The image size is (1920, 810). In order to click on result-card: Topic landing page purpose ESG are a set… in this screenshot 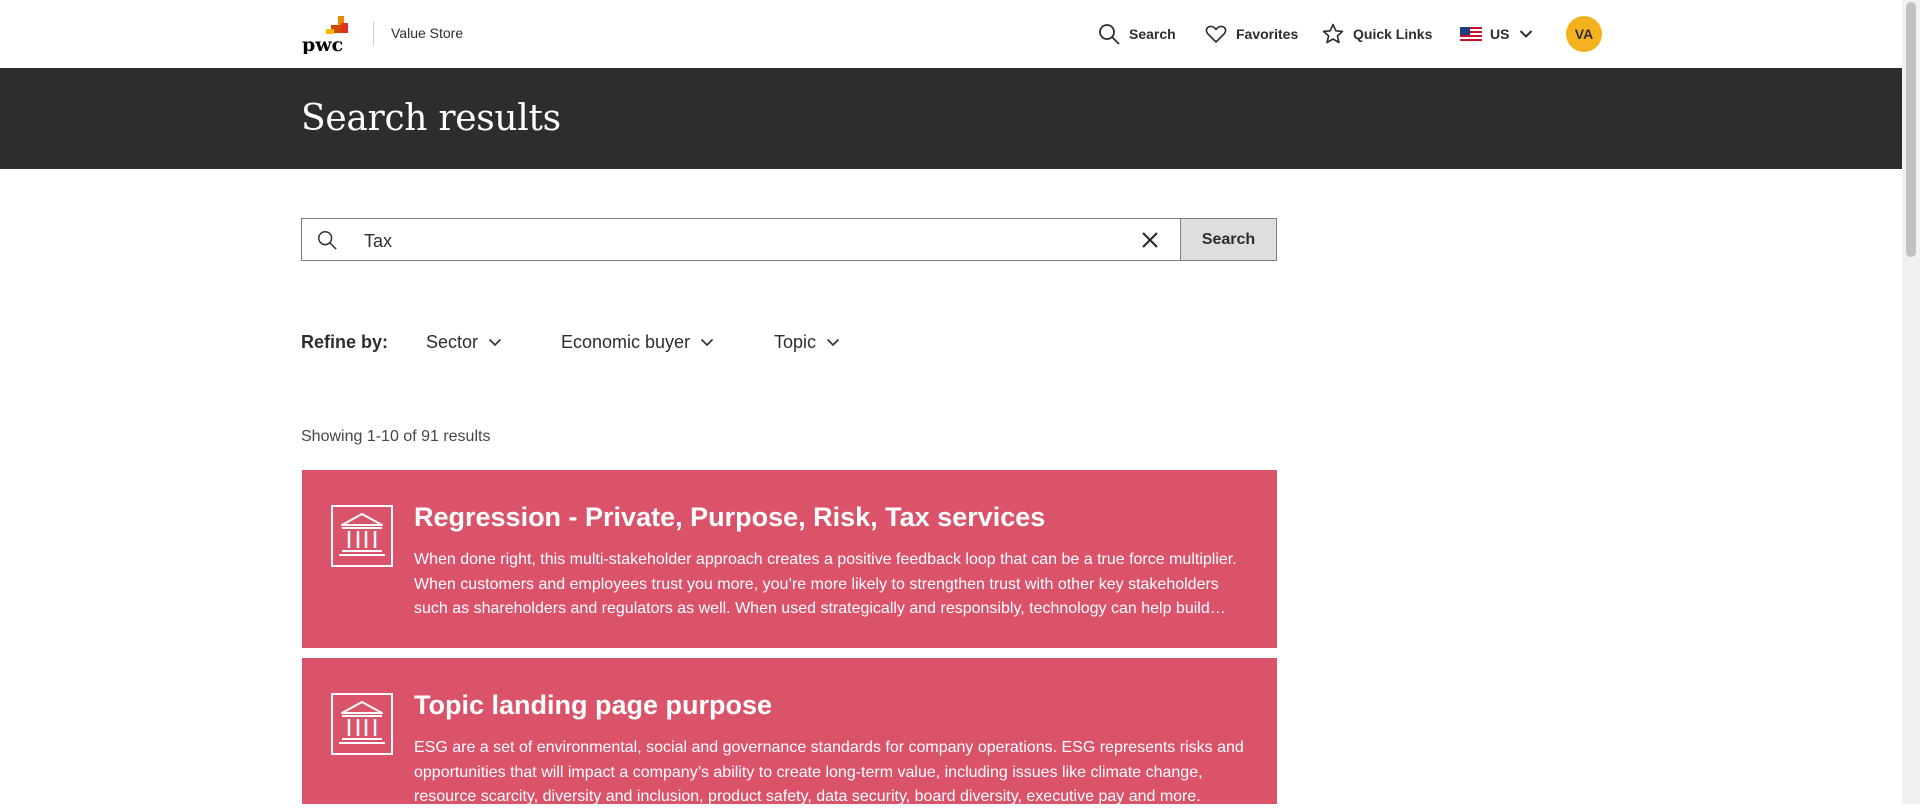, I will do `click(789, 731)`.